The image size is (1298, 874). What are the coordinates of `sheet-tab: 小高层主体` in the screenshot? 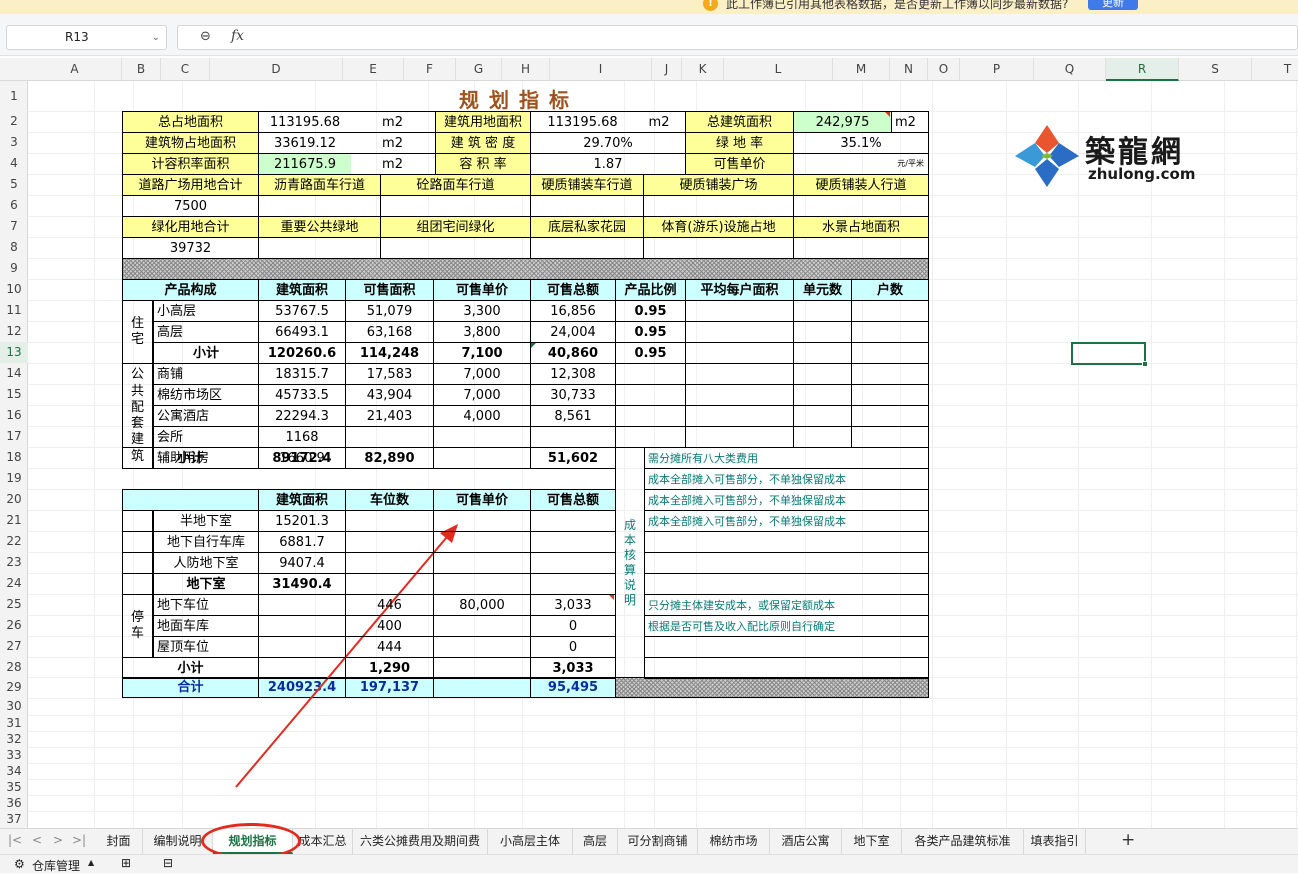 It's located at (530, 841).